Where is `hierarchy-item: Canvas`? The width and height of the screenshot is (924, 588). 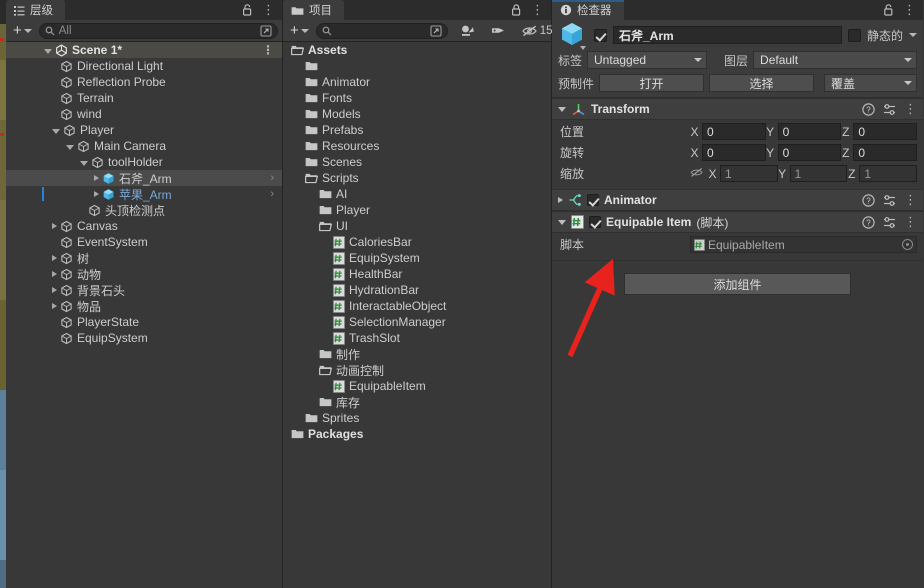
hierarchy-item: Canvas is located at coordinates (144, 226).